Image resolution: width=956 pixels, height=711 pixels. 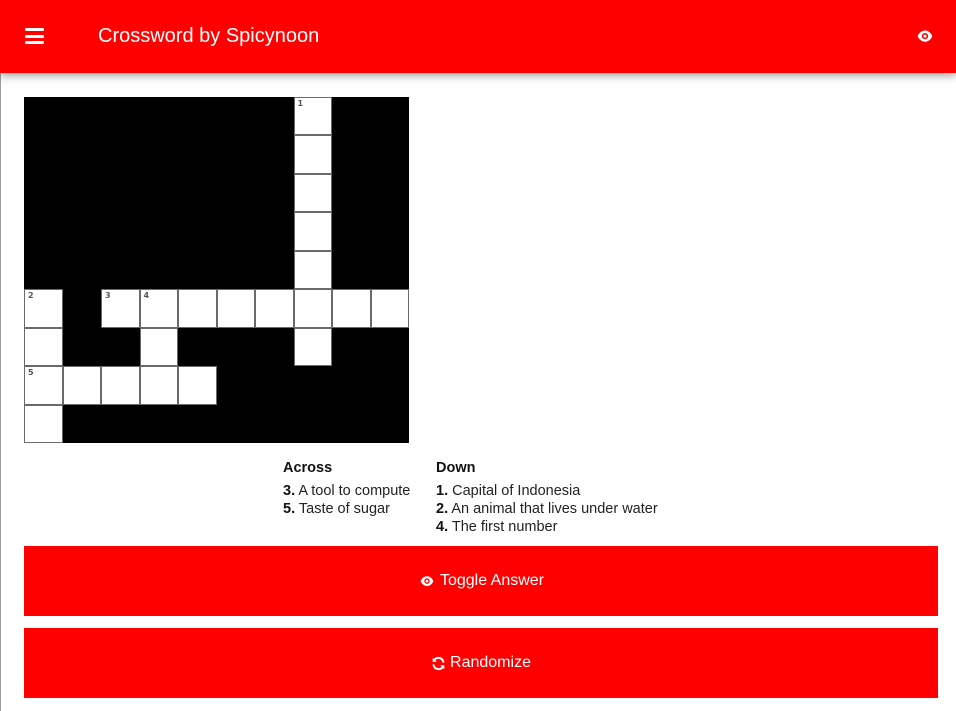 What do you see at coordinates (209, 36) in the screenshot?
I see `app-title: Crossword by Spicynoon` at bounding box center [209, 36].